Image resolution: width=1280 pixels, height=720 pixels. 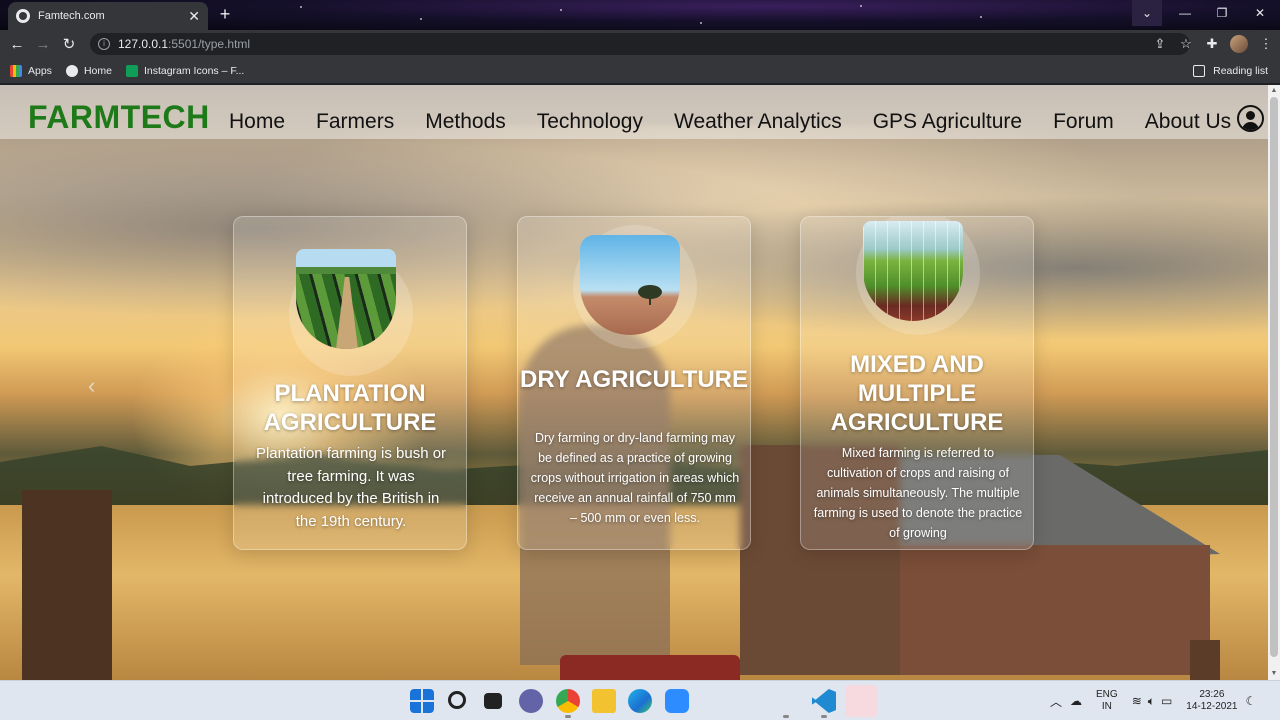 I want to click on maximize-button: ❐, so click(x=1222, y=13).